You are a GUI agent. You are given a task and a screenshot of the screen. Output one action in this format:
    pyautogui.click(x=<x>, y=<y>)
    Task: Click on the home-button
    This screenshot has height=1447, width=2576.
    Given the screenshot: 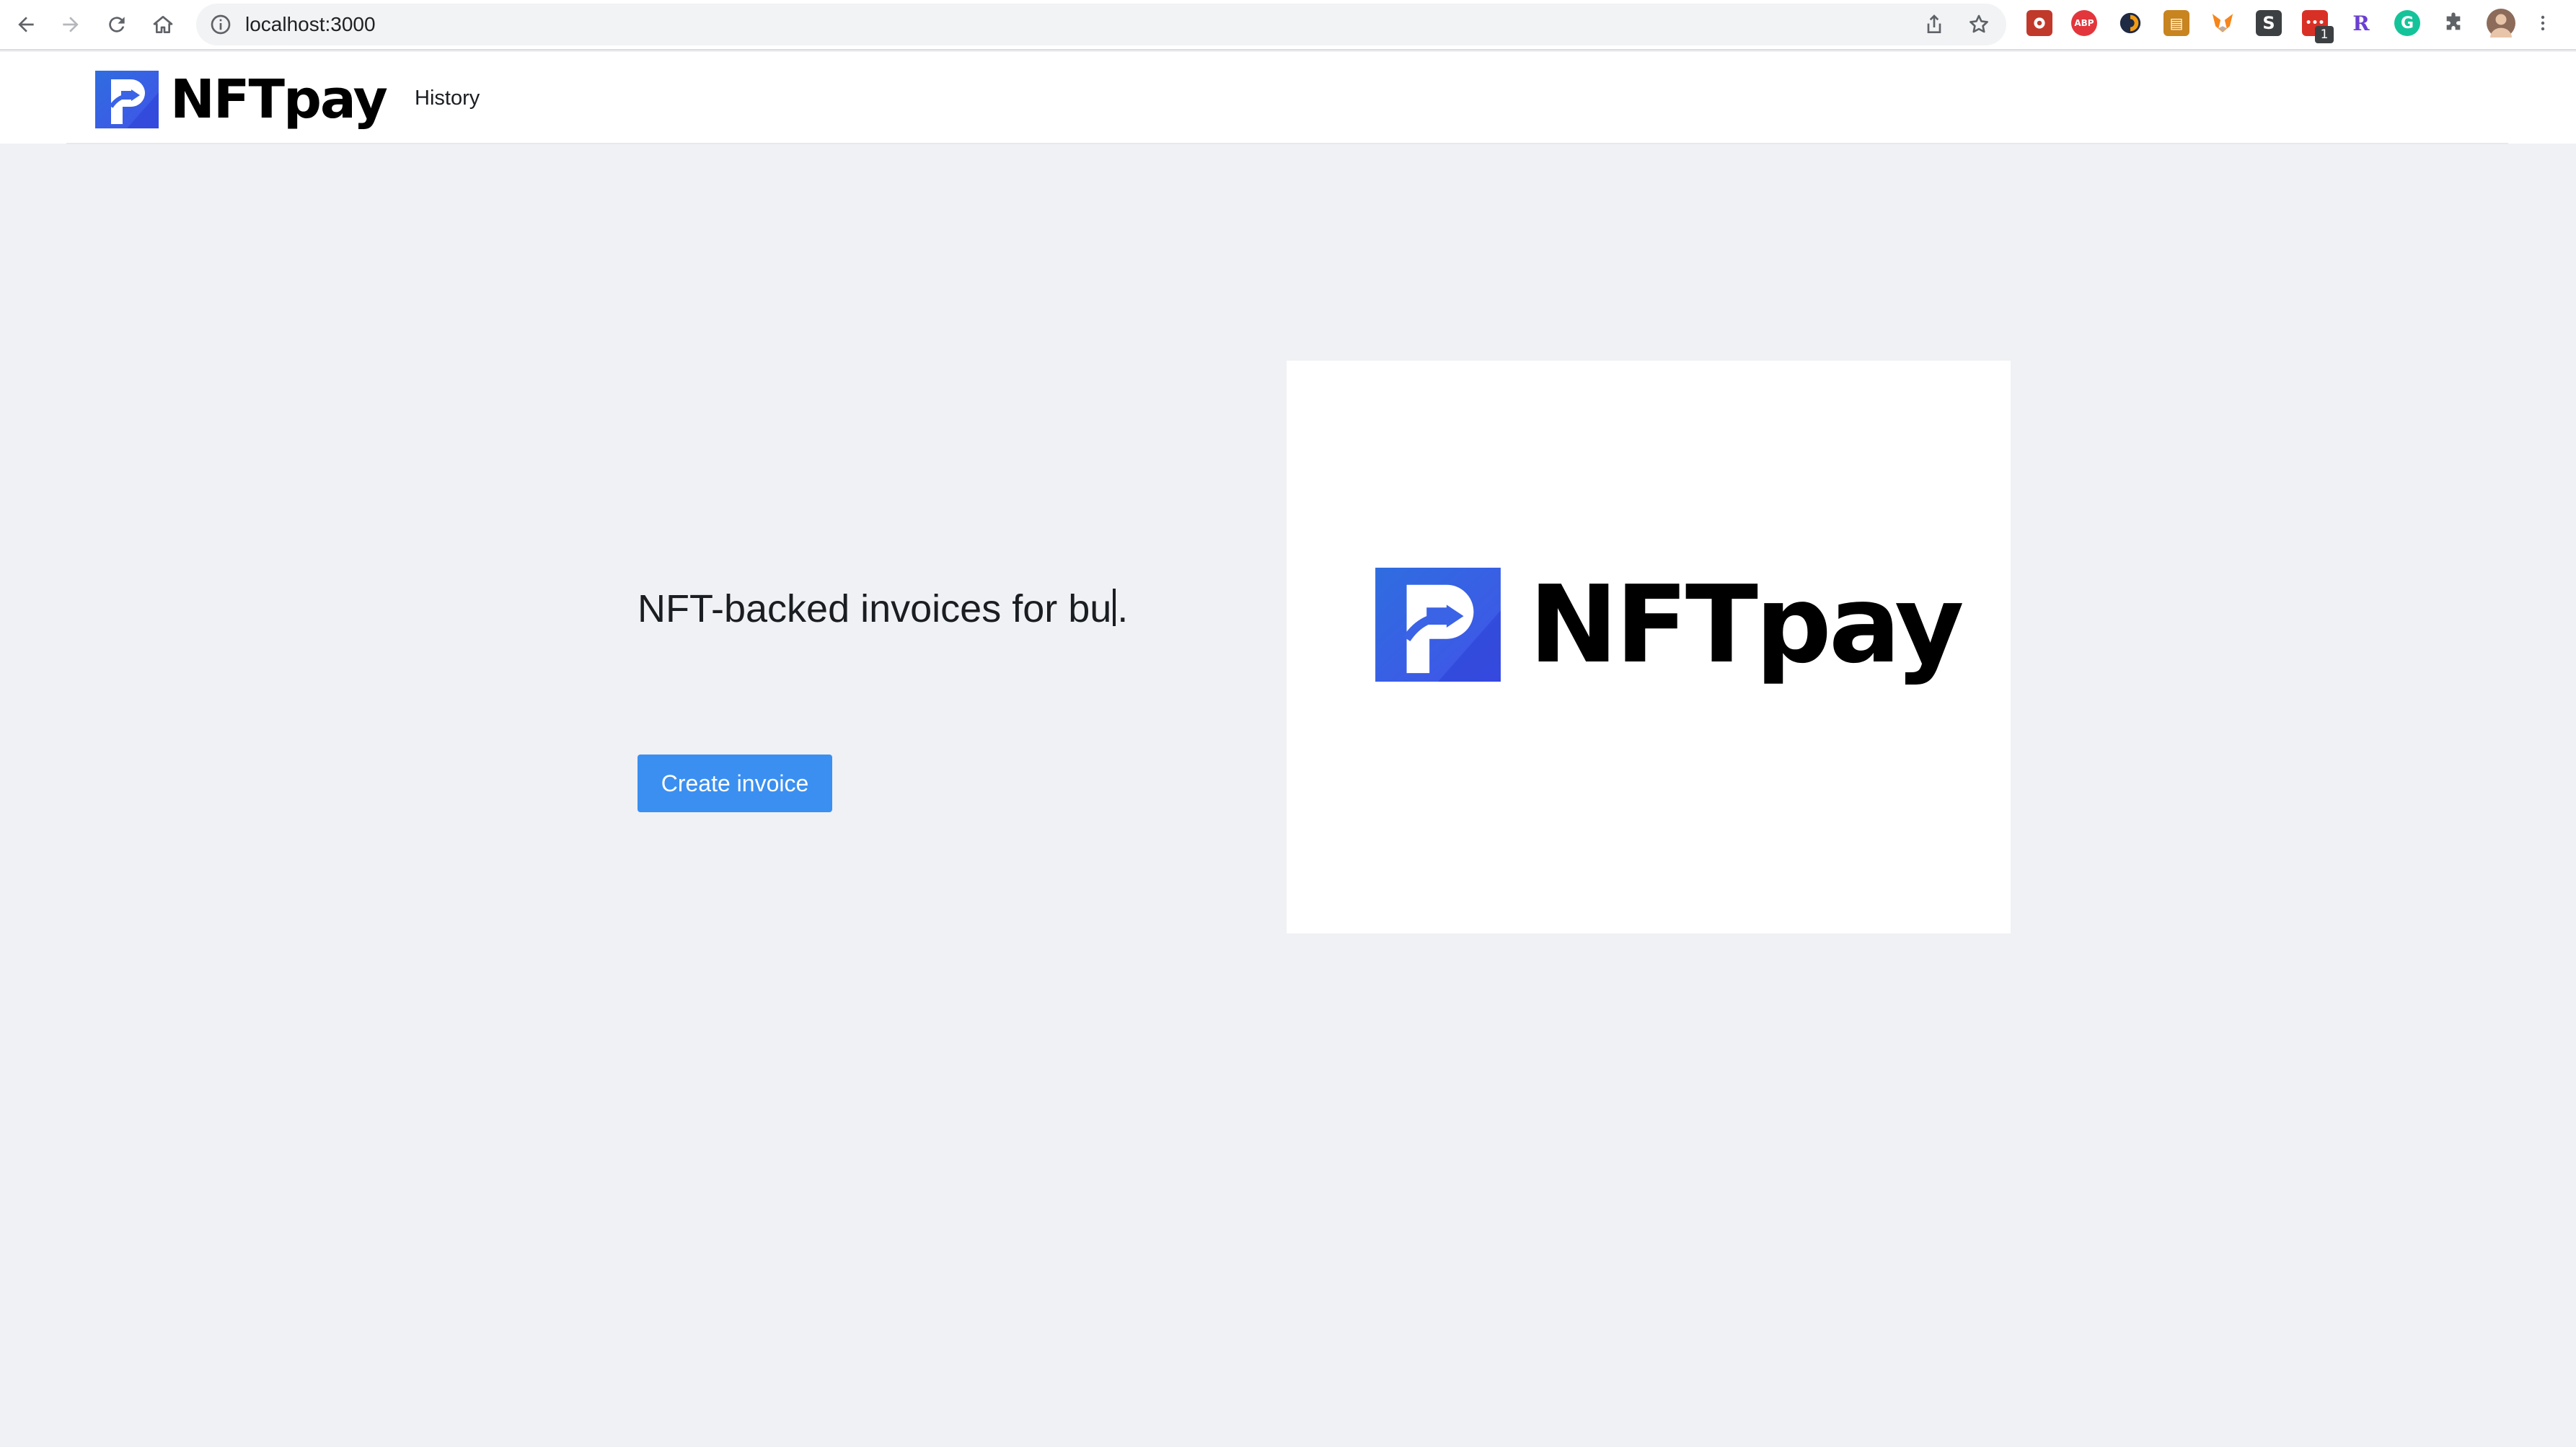 What is the action you would take?
    pyautogui.click(x=163, y=24)
    